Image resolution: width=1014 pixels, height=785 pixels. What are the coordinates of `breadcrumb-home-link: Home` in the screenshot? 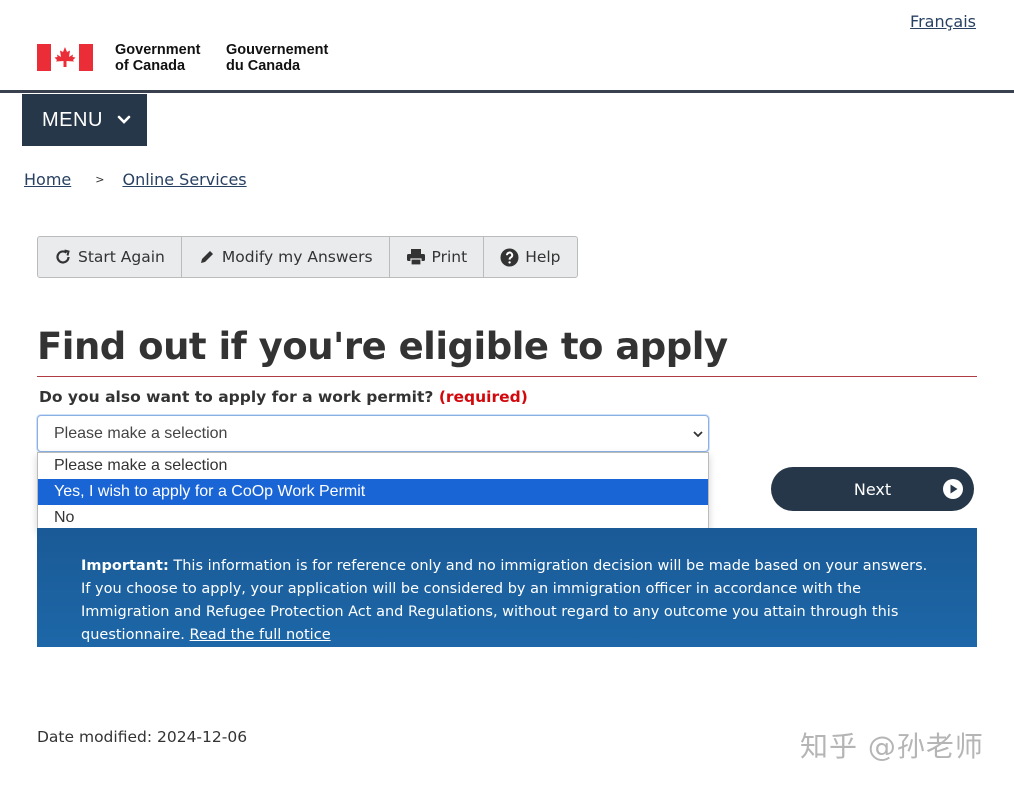 It's located at (47, 179).